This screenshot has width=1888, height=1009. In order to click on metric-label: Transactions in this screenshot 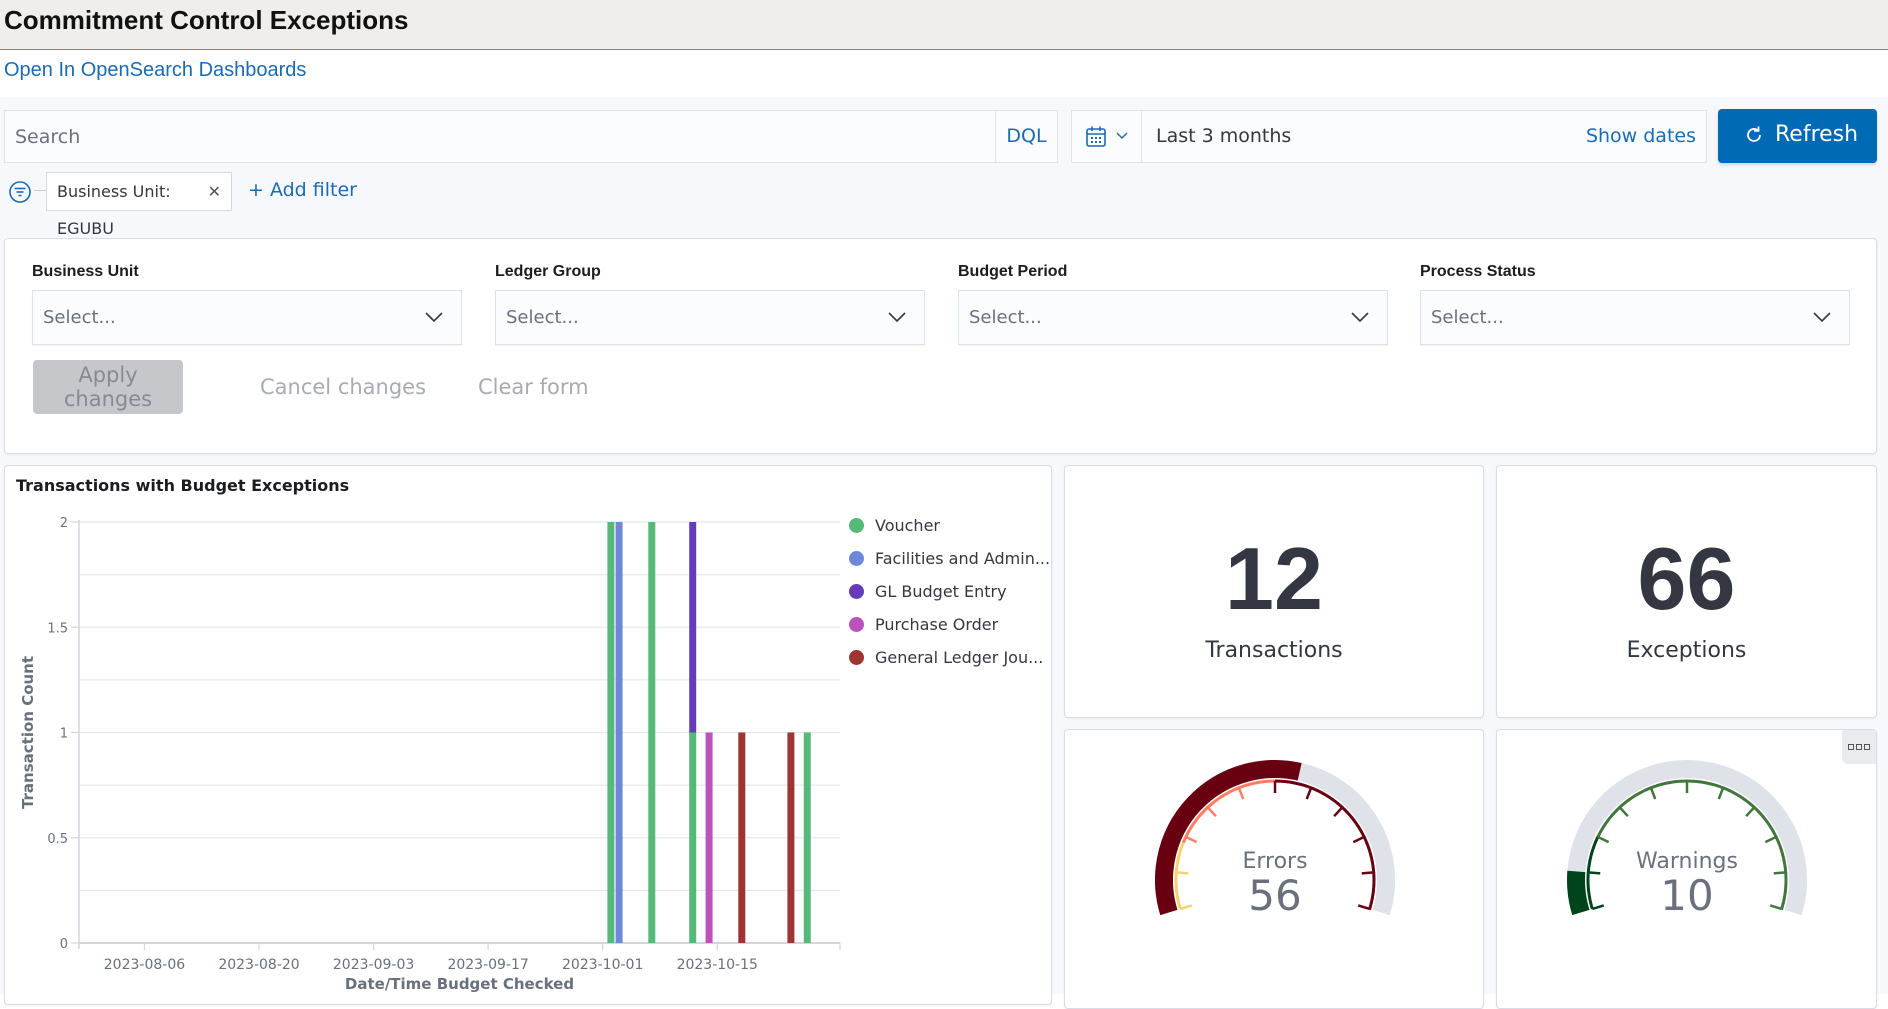, I will do `click(1274, 650)`.